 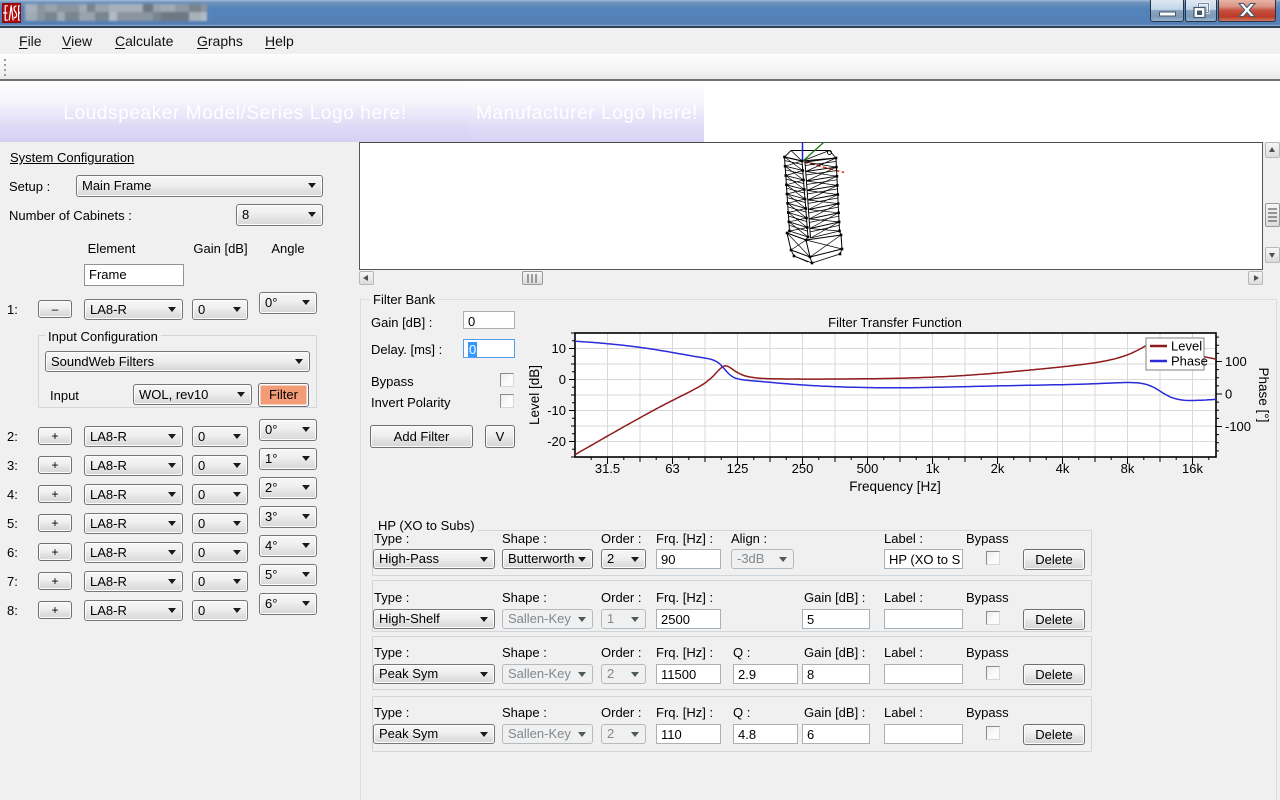 I want to click on svg-text: 10, so click(x=559, y=348).